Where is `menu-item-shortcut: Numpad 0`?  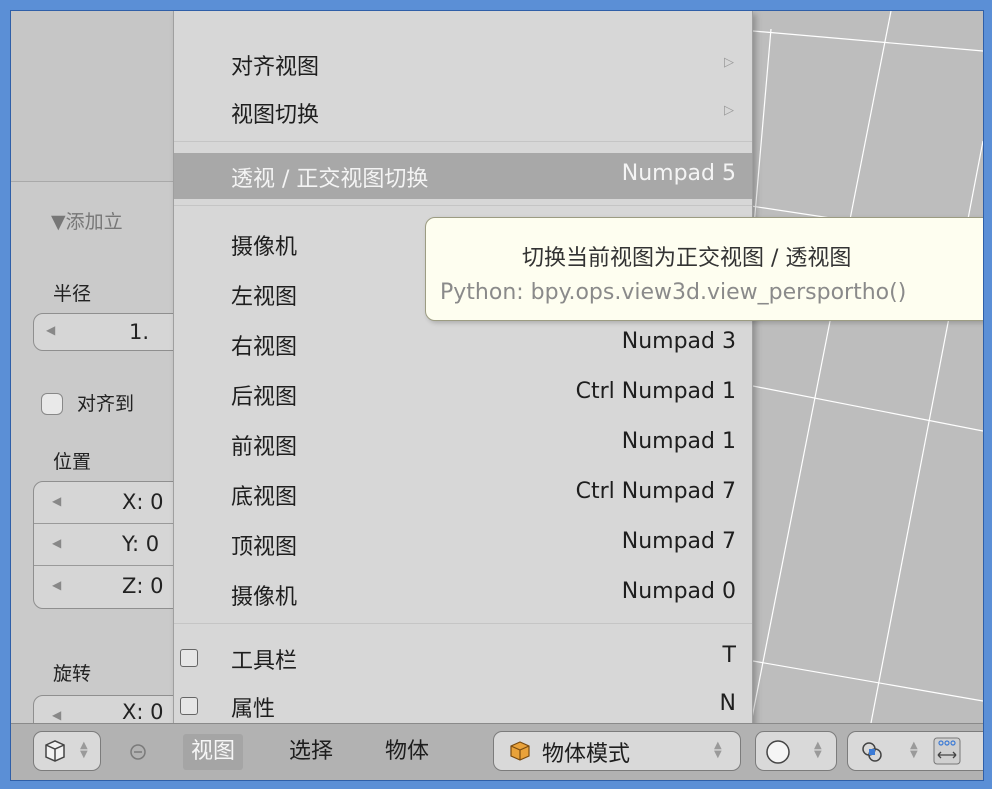 menu-item-shortcut: Numpad 0 is located at coordinates (678, 591).